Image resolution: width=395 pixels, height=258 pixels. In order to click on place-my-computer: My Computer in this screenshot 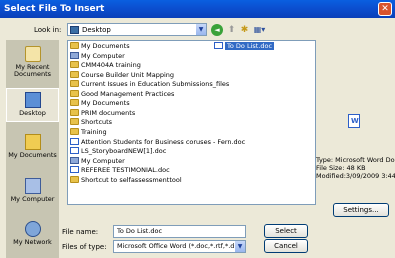, I will do `click(32, 190)`.